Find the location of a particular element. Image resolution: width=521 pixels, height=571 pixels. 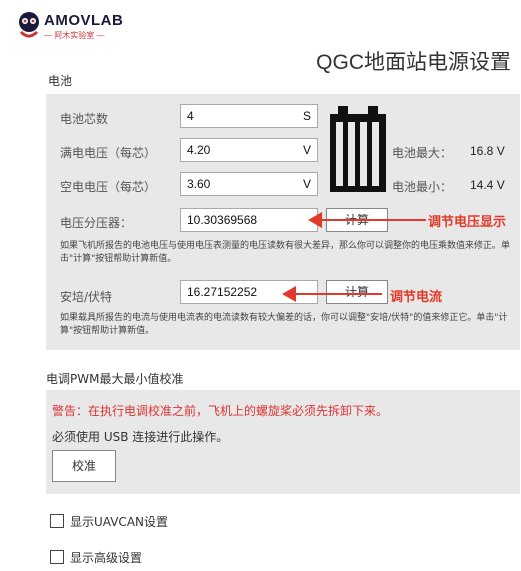

voltage-annotation-arrow-line is located at coordinates (371, 220).